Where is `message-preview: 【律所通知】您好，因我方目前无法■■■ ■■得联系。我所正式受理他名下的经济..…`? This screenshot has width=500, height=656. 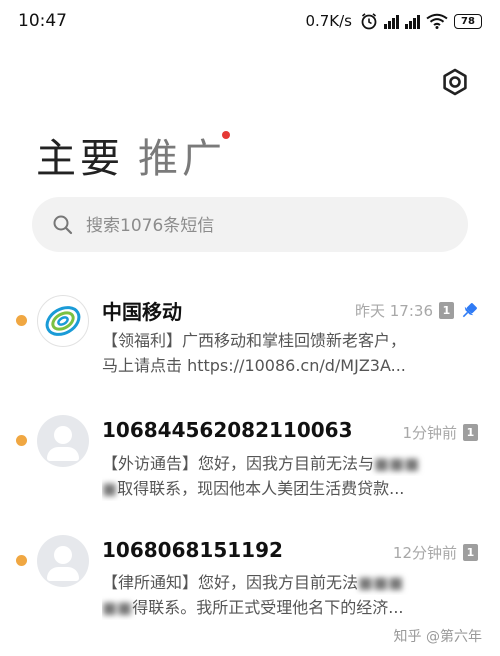
message-preview: 【律所通知】您好，因我方目前无法■■■ ■■得联系。我所正式受理他名下的经济..… is located at coordinates (282, 595).